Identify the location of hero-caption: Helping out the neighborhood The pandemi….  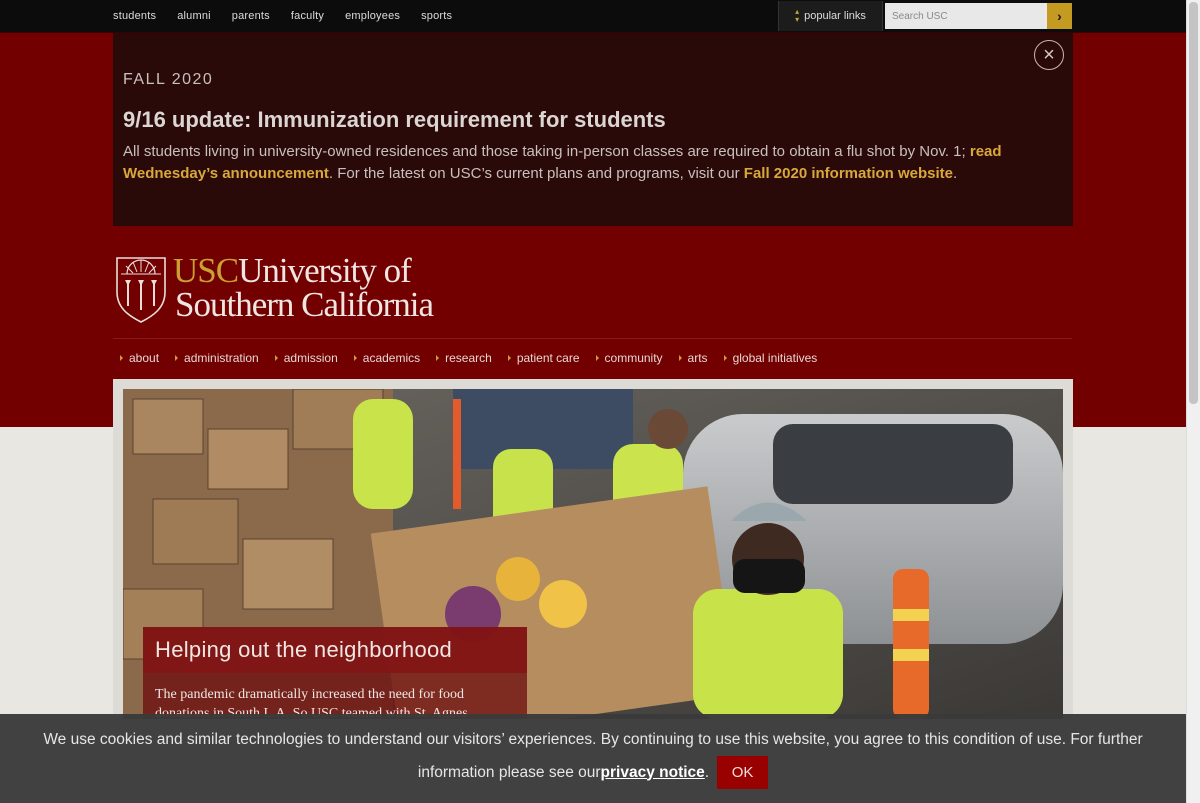
(335, 673).